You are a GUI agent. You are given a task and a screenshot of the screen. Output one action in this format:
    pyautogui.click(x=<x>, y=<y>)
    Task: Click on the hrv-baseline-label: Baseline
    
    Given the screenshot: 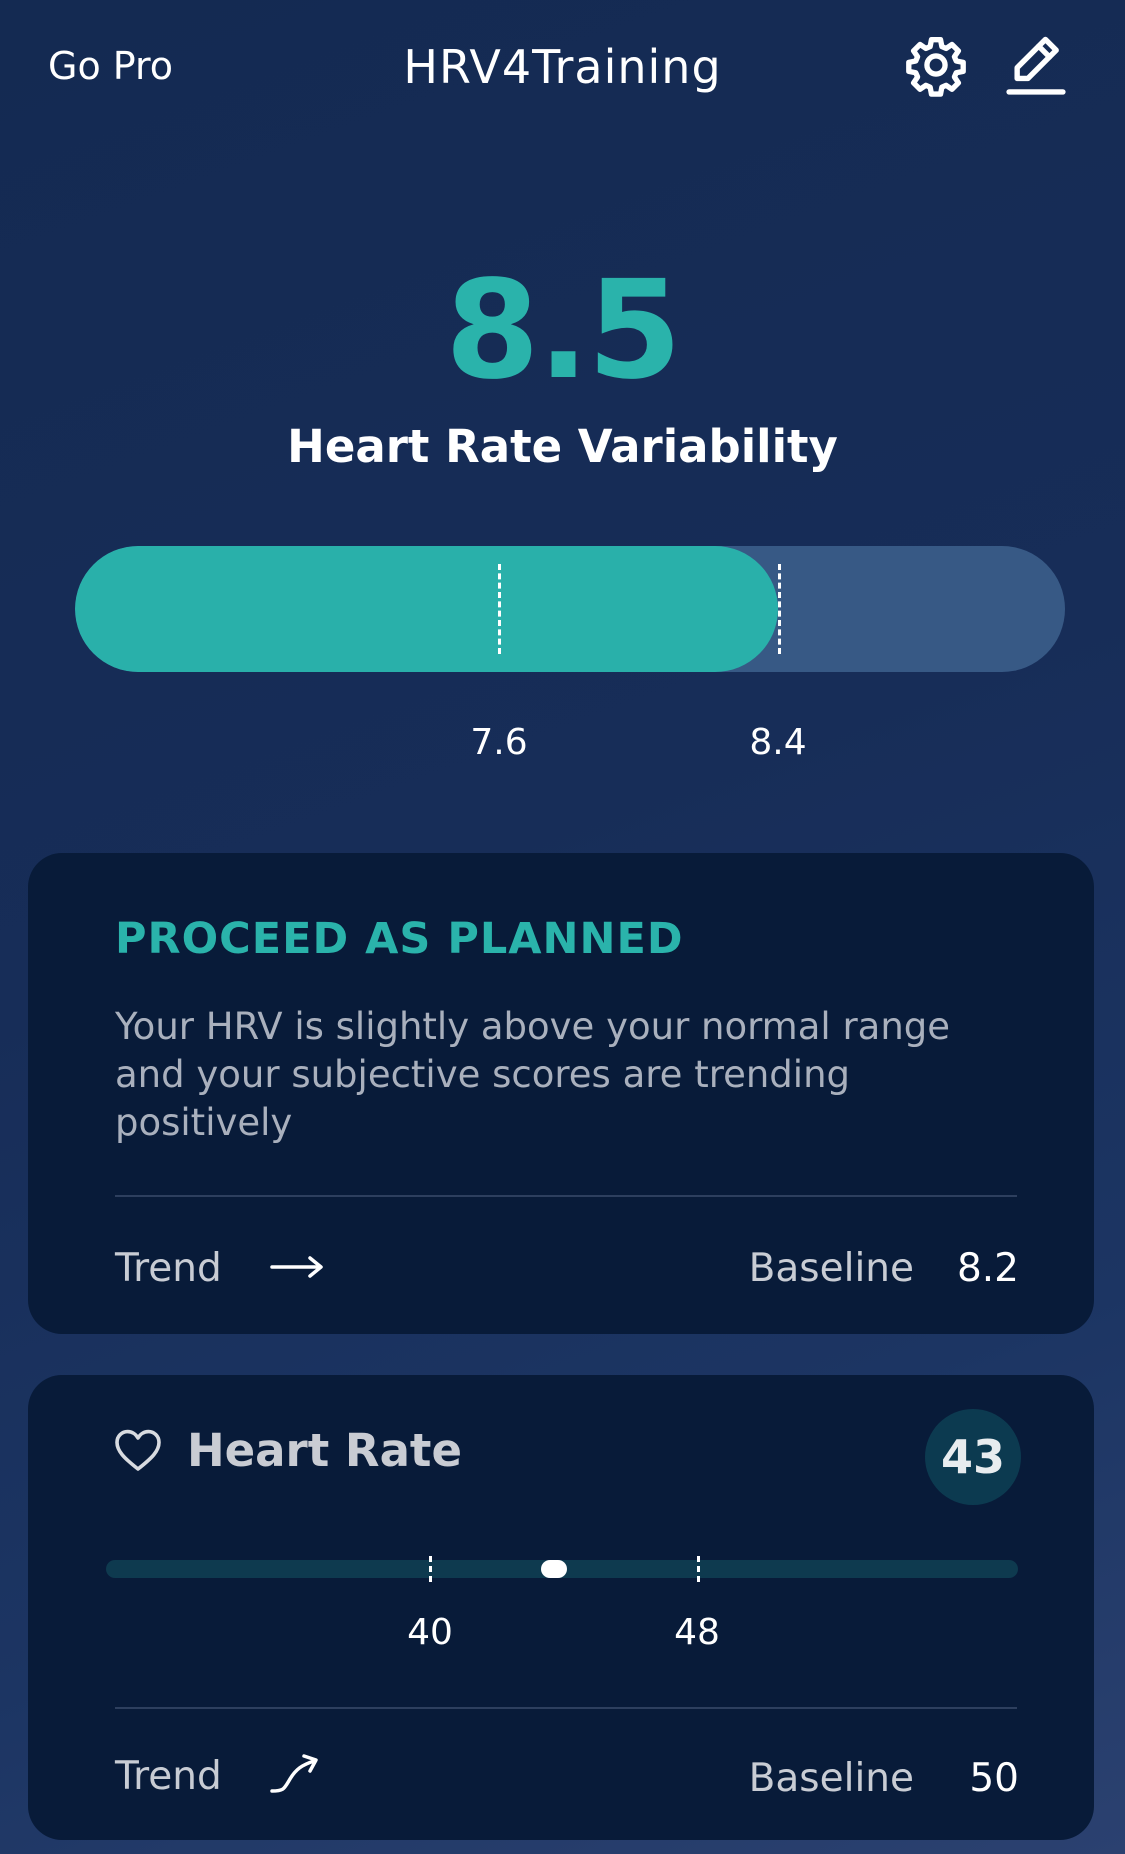 What is the action you would take?
    pyautogui.click(x=831, y=1268)
    